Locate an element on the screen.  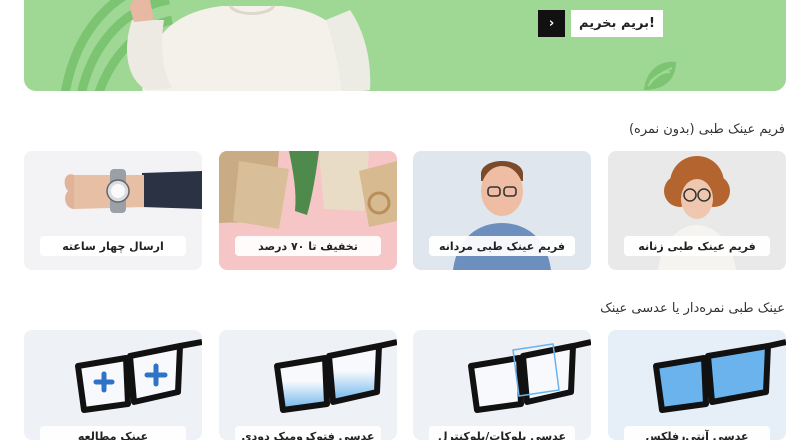
card-label: فریم عینک طبی زنانه is located at coordinates (697, 246).